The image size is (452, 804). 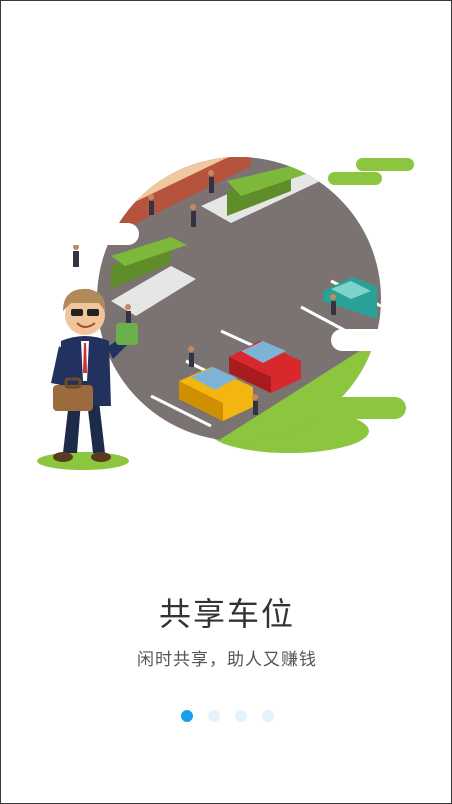 I want to click on onboarding-subtitle: 闲时共享，助人又赚钱, so click(x=227, y=660).